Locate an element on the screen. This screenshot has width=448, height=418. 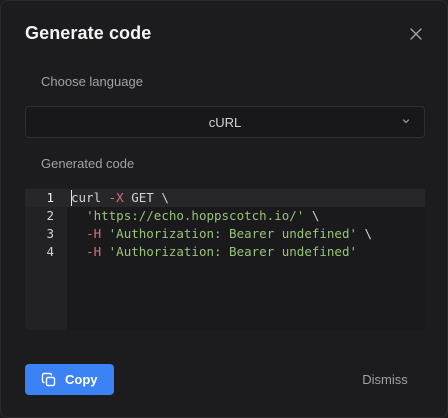
chevron-down-icon is located at coordinates (406, 121).